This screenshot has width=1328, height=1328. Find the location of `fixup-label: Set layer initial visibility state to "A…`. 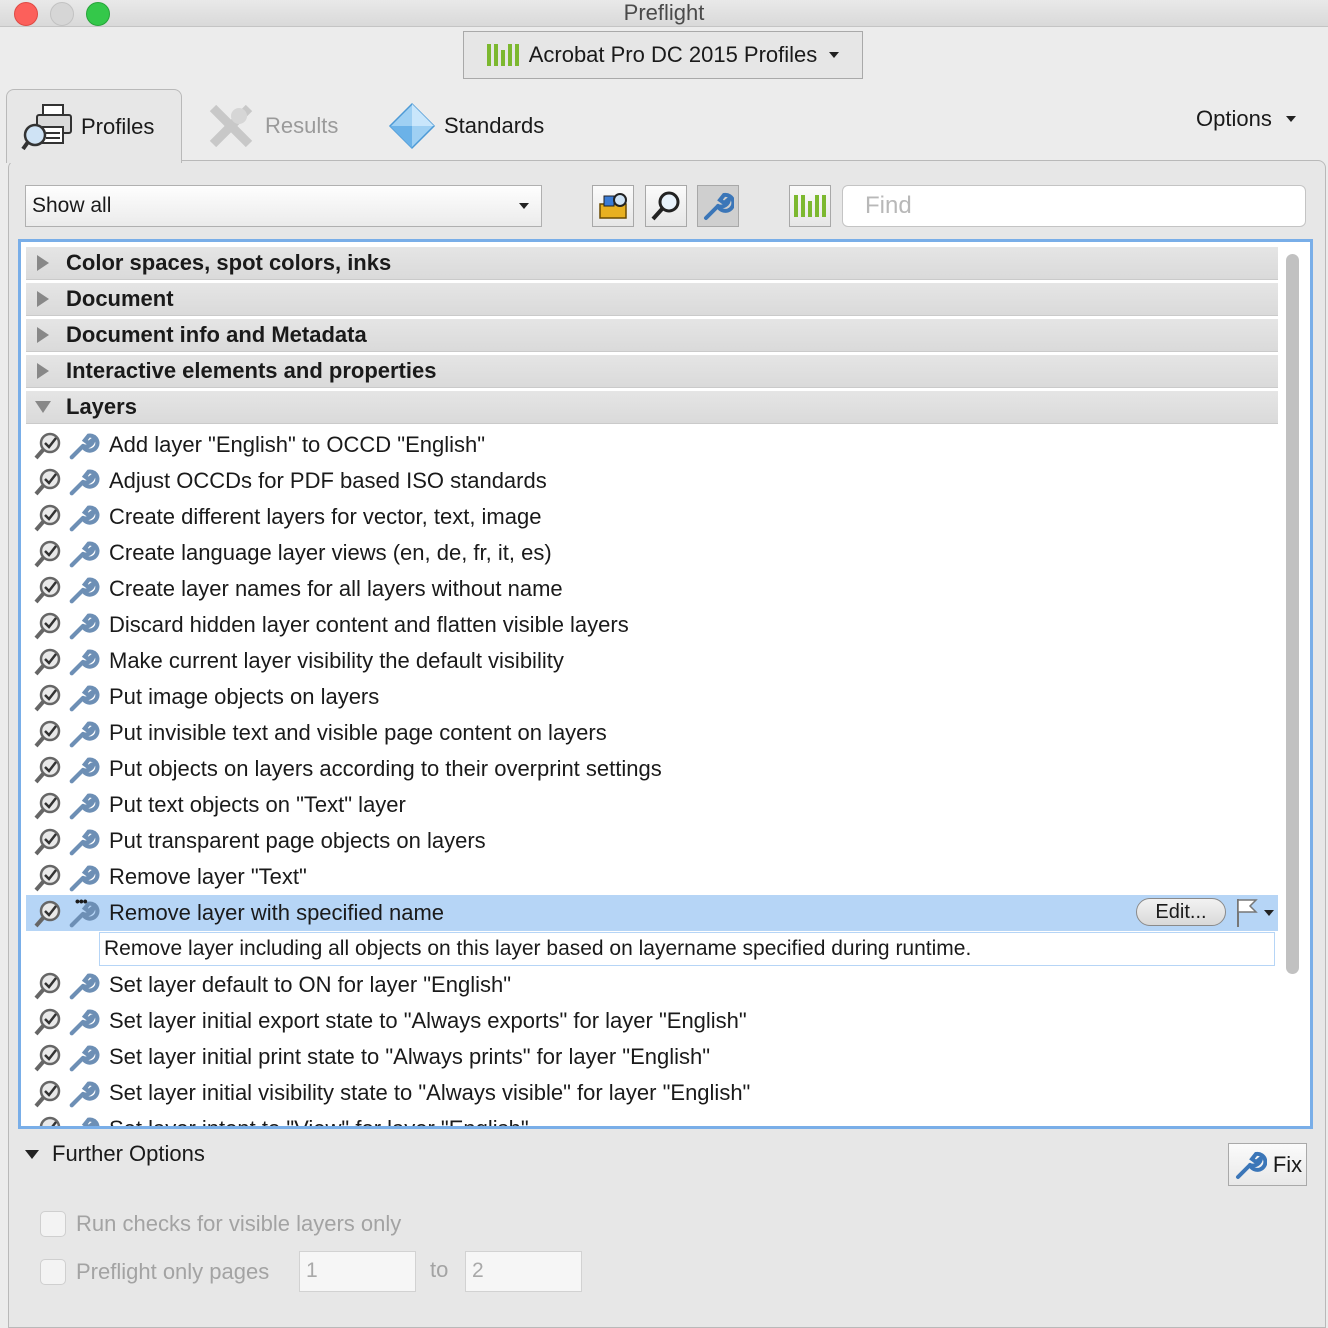

fixup-label: Set layer initial visibility state to "A… is located at coordinates (430, 1092).